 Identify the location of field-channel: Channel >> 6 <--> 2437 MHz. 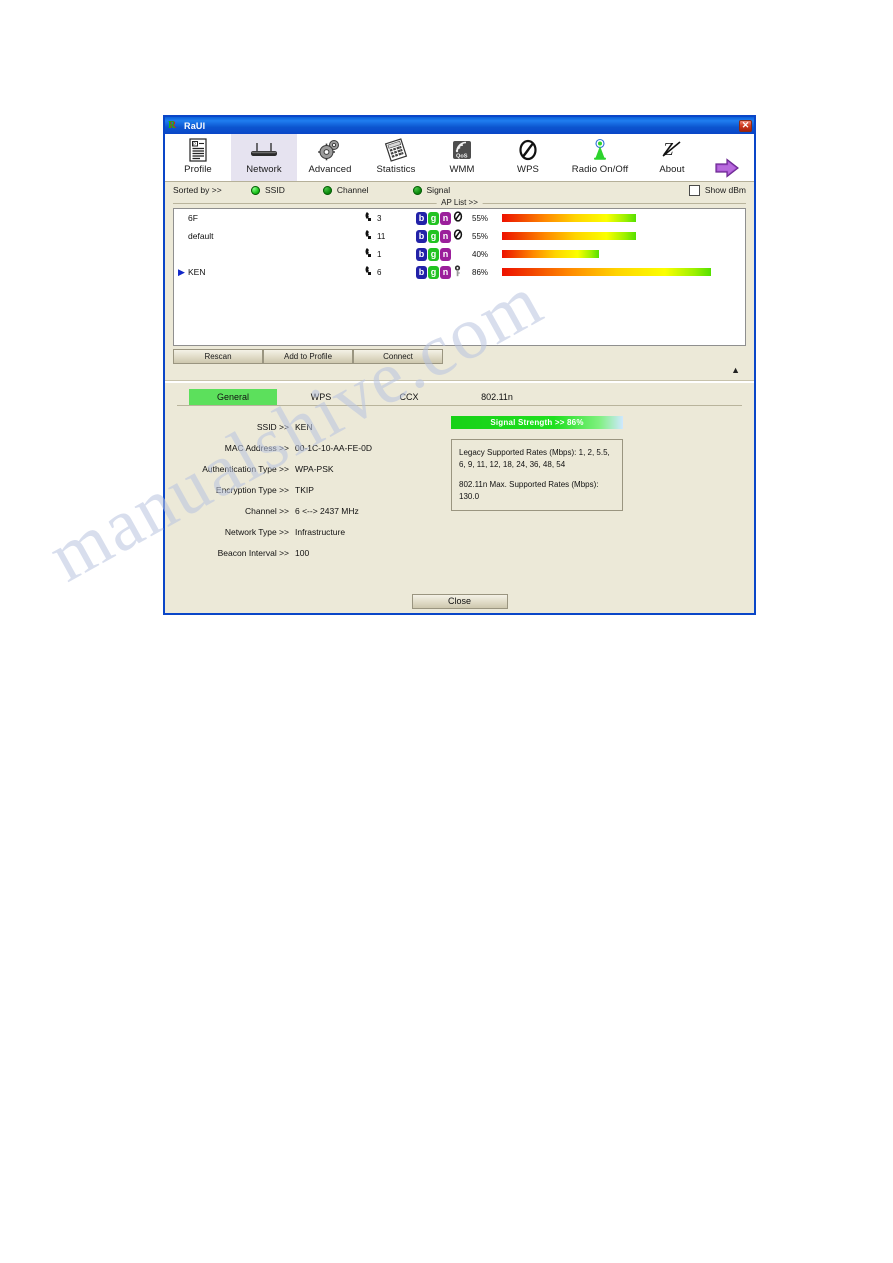
(311, 510).